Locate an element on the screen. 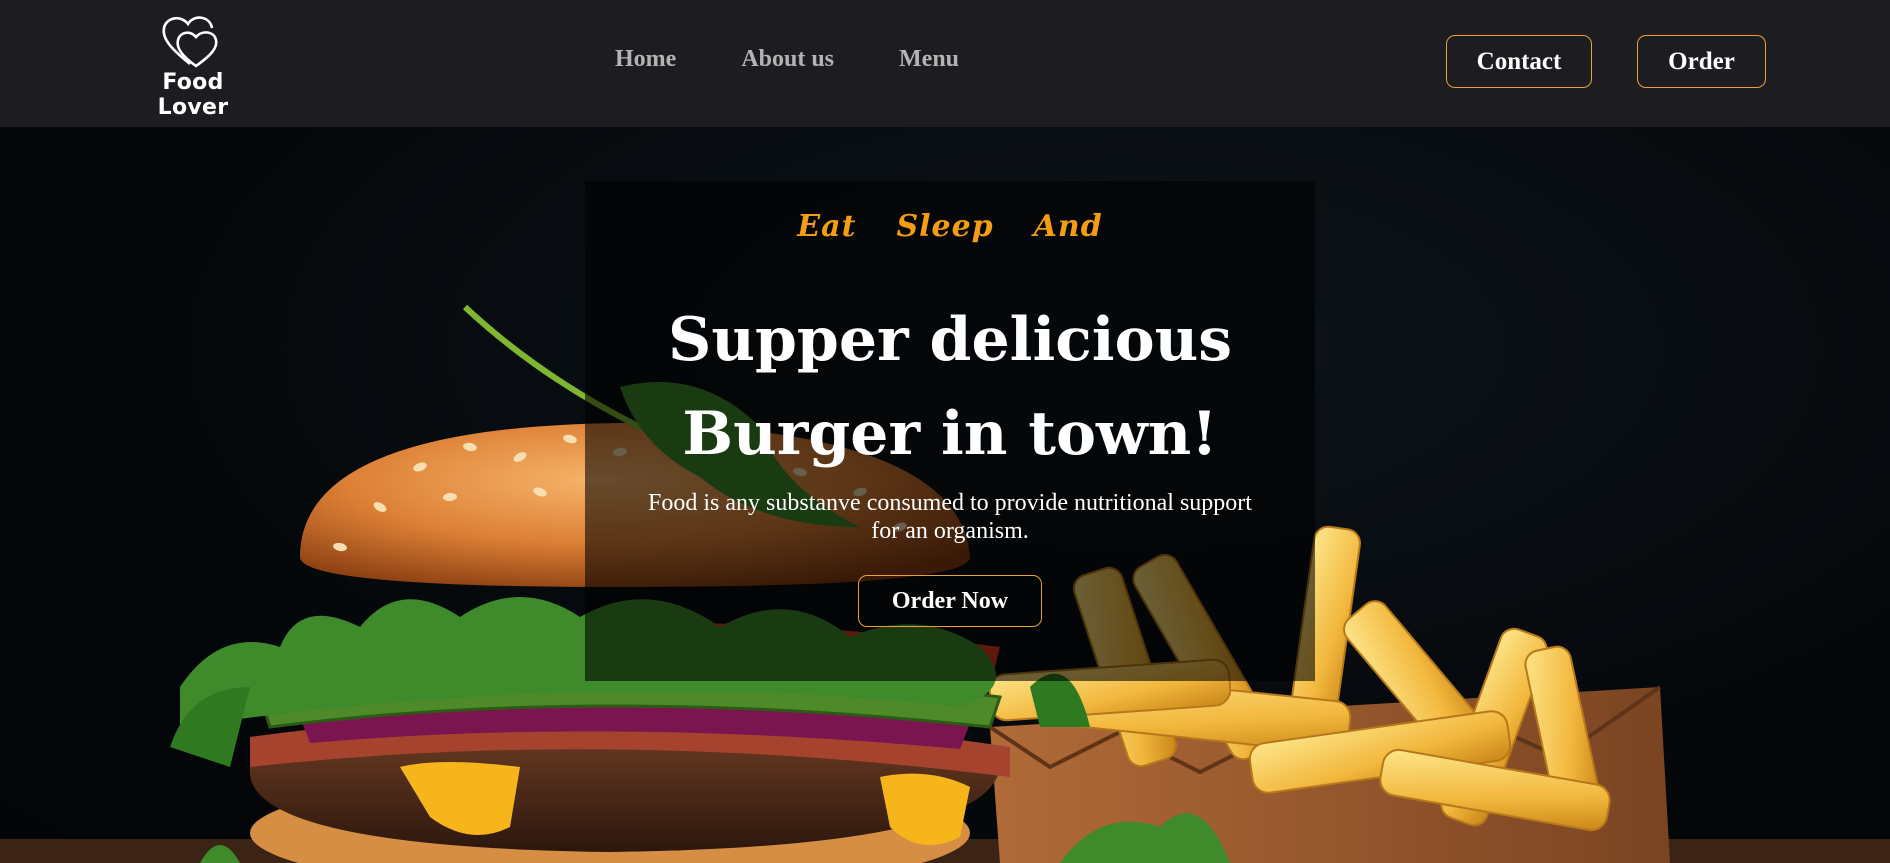  headline-line-2: Burger in town! is located at coordinates (950, 434).